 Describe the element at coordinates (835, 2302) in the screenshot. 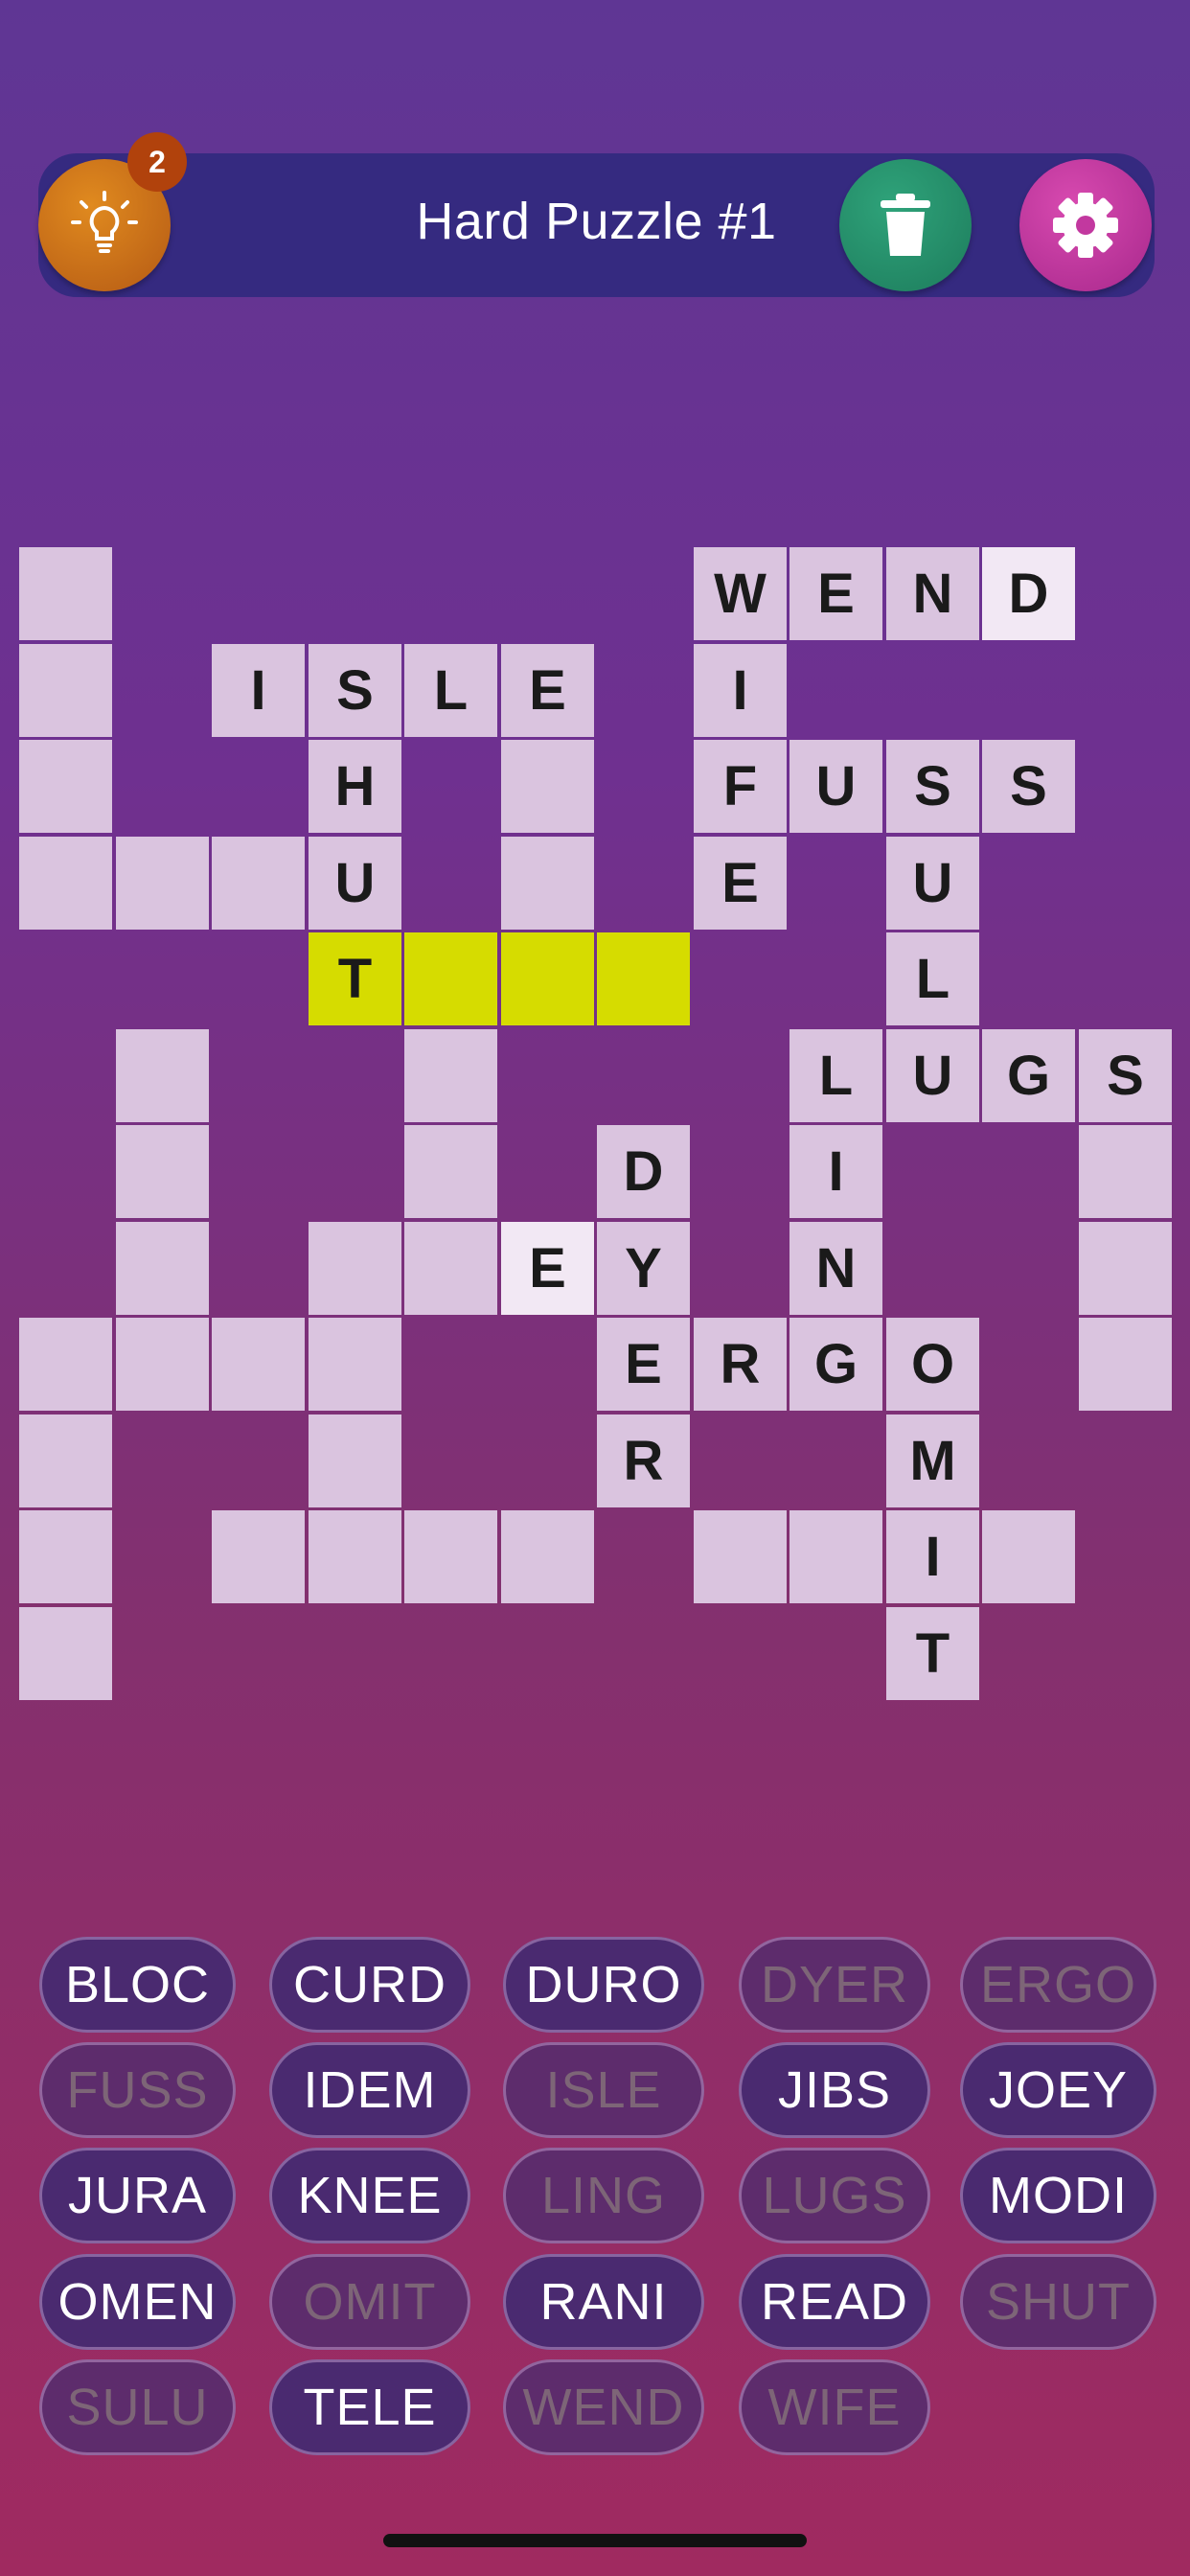

I see `word-chip: READ` at that location.